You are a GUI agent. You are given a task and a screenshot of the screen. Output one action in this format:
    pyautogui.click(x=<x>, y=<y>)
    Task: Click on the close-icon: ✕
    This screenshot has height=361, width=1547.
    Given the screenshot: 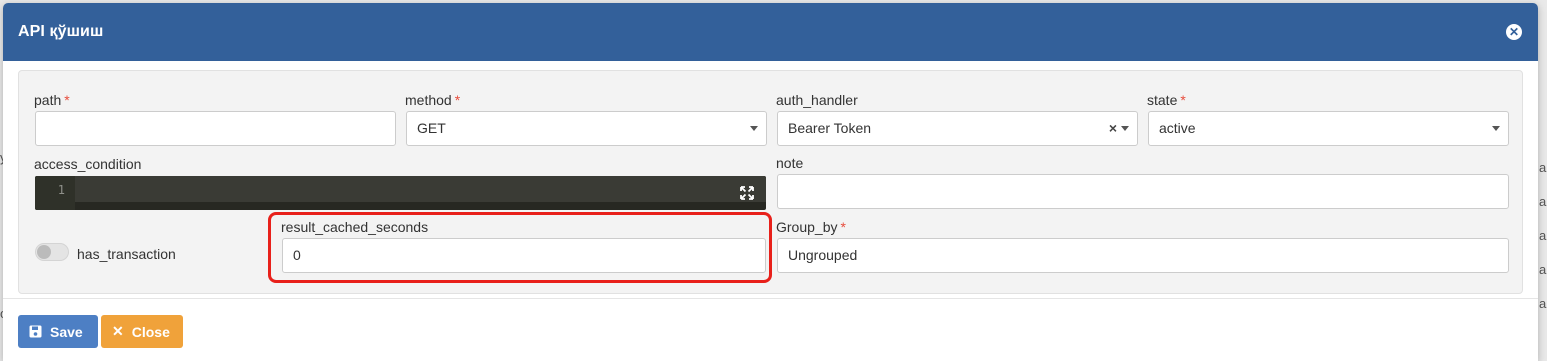 What is the action you would take?
    pyautogui.click(x=118, y=331)
    